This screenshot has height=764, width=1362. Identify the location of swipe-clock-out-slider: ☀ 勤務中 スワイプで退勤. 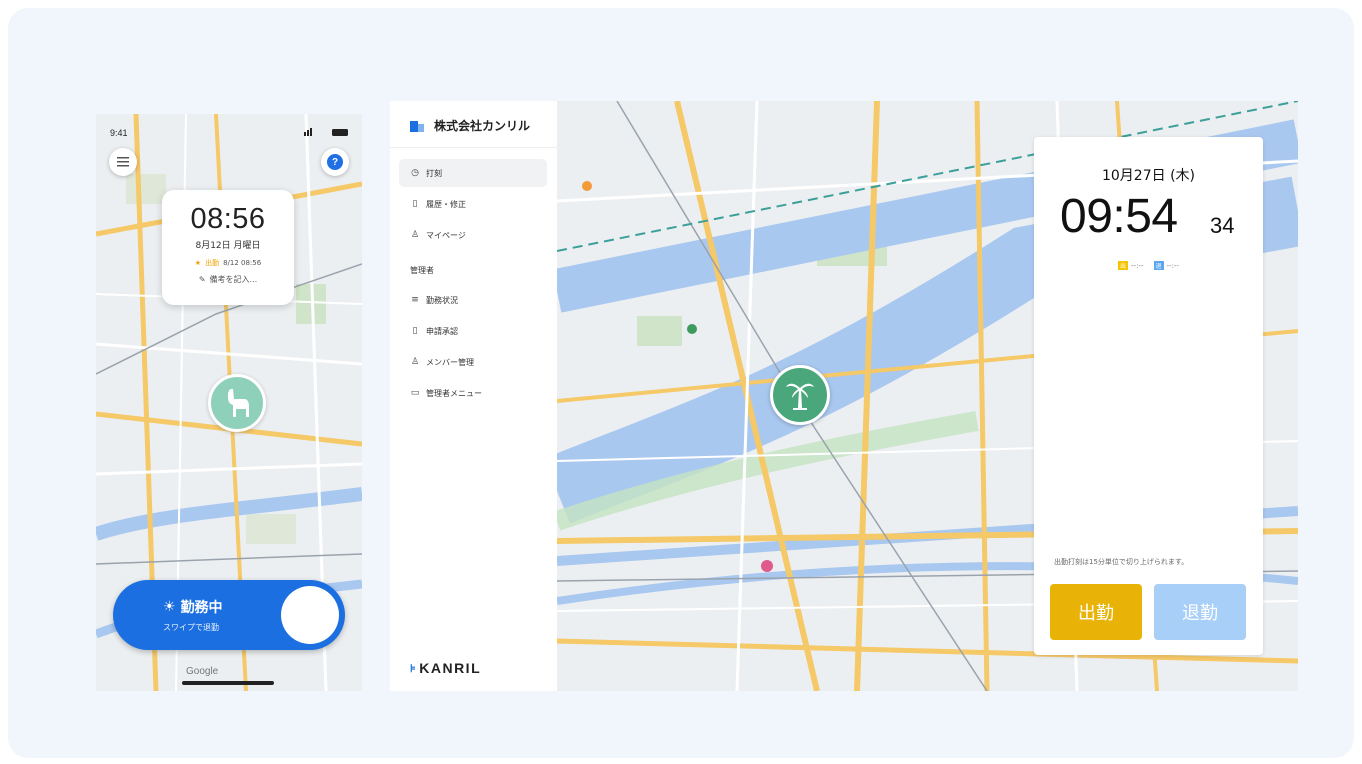
(229, 615).